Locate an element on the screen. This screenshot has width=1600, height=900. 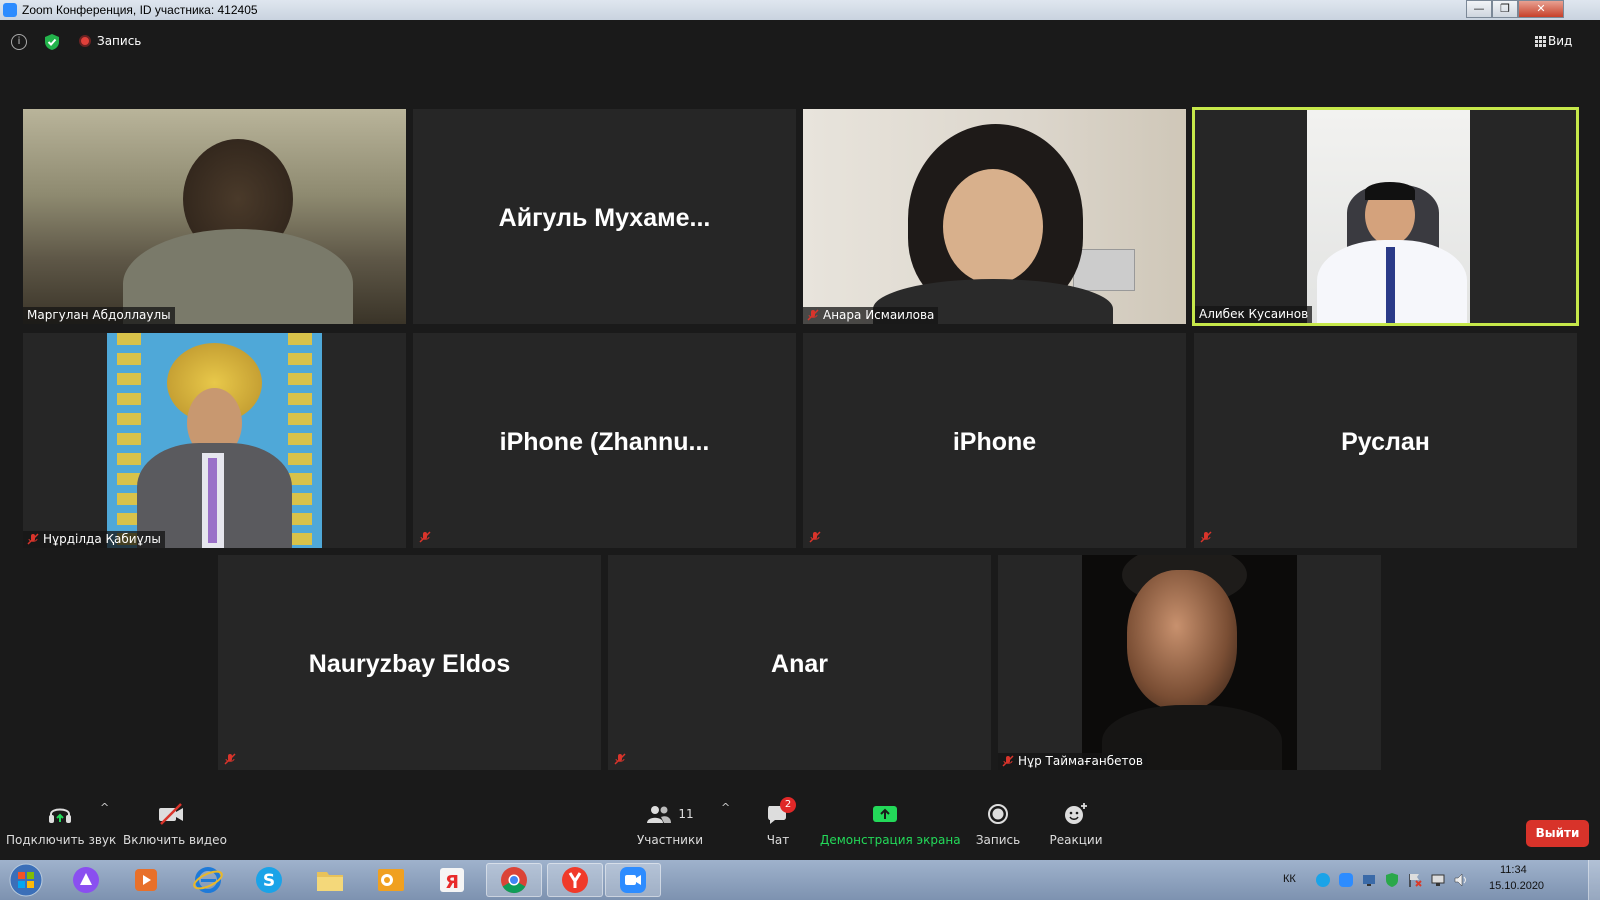
reactions-button: Реакции is located at coordinates (1076, 820).